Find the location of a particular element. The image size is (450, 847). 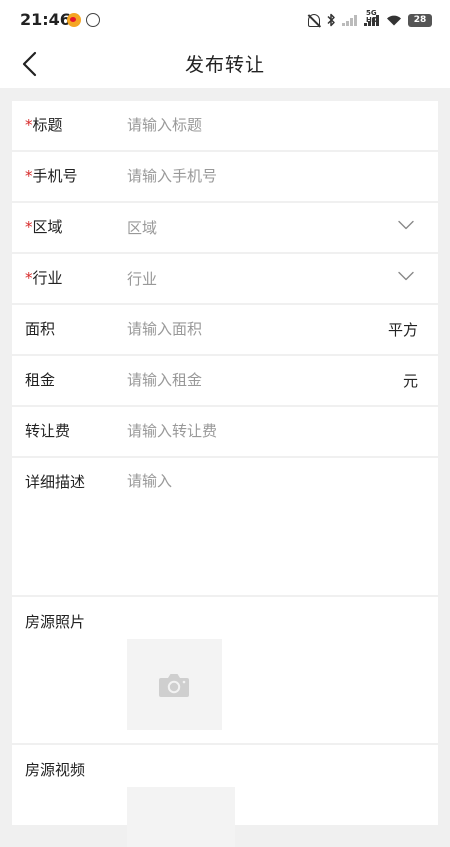

region-select-value: 区域 is located at coordinates (142, 227).